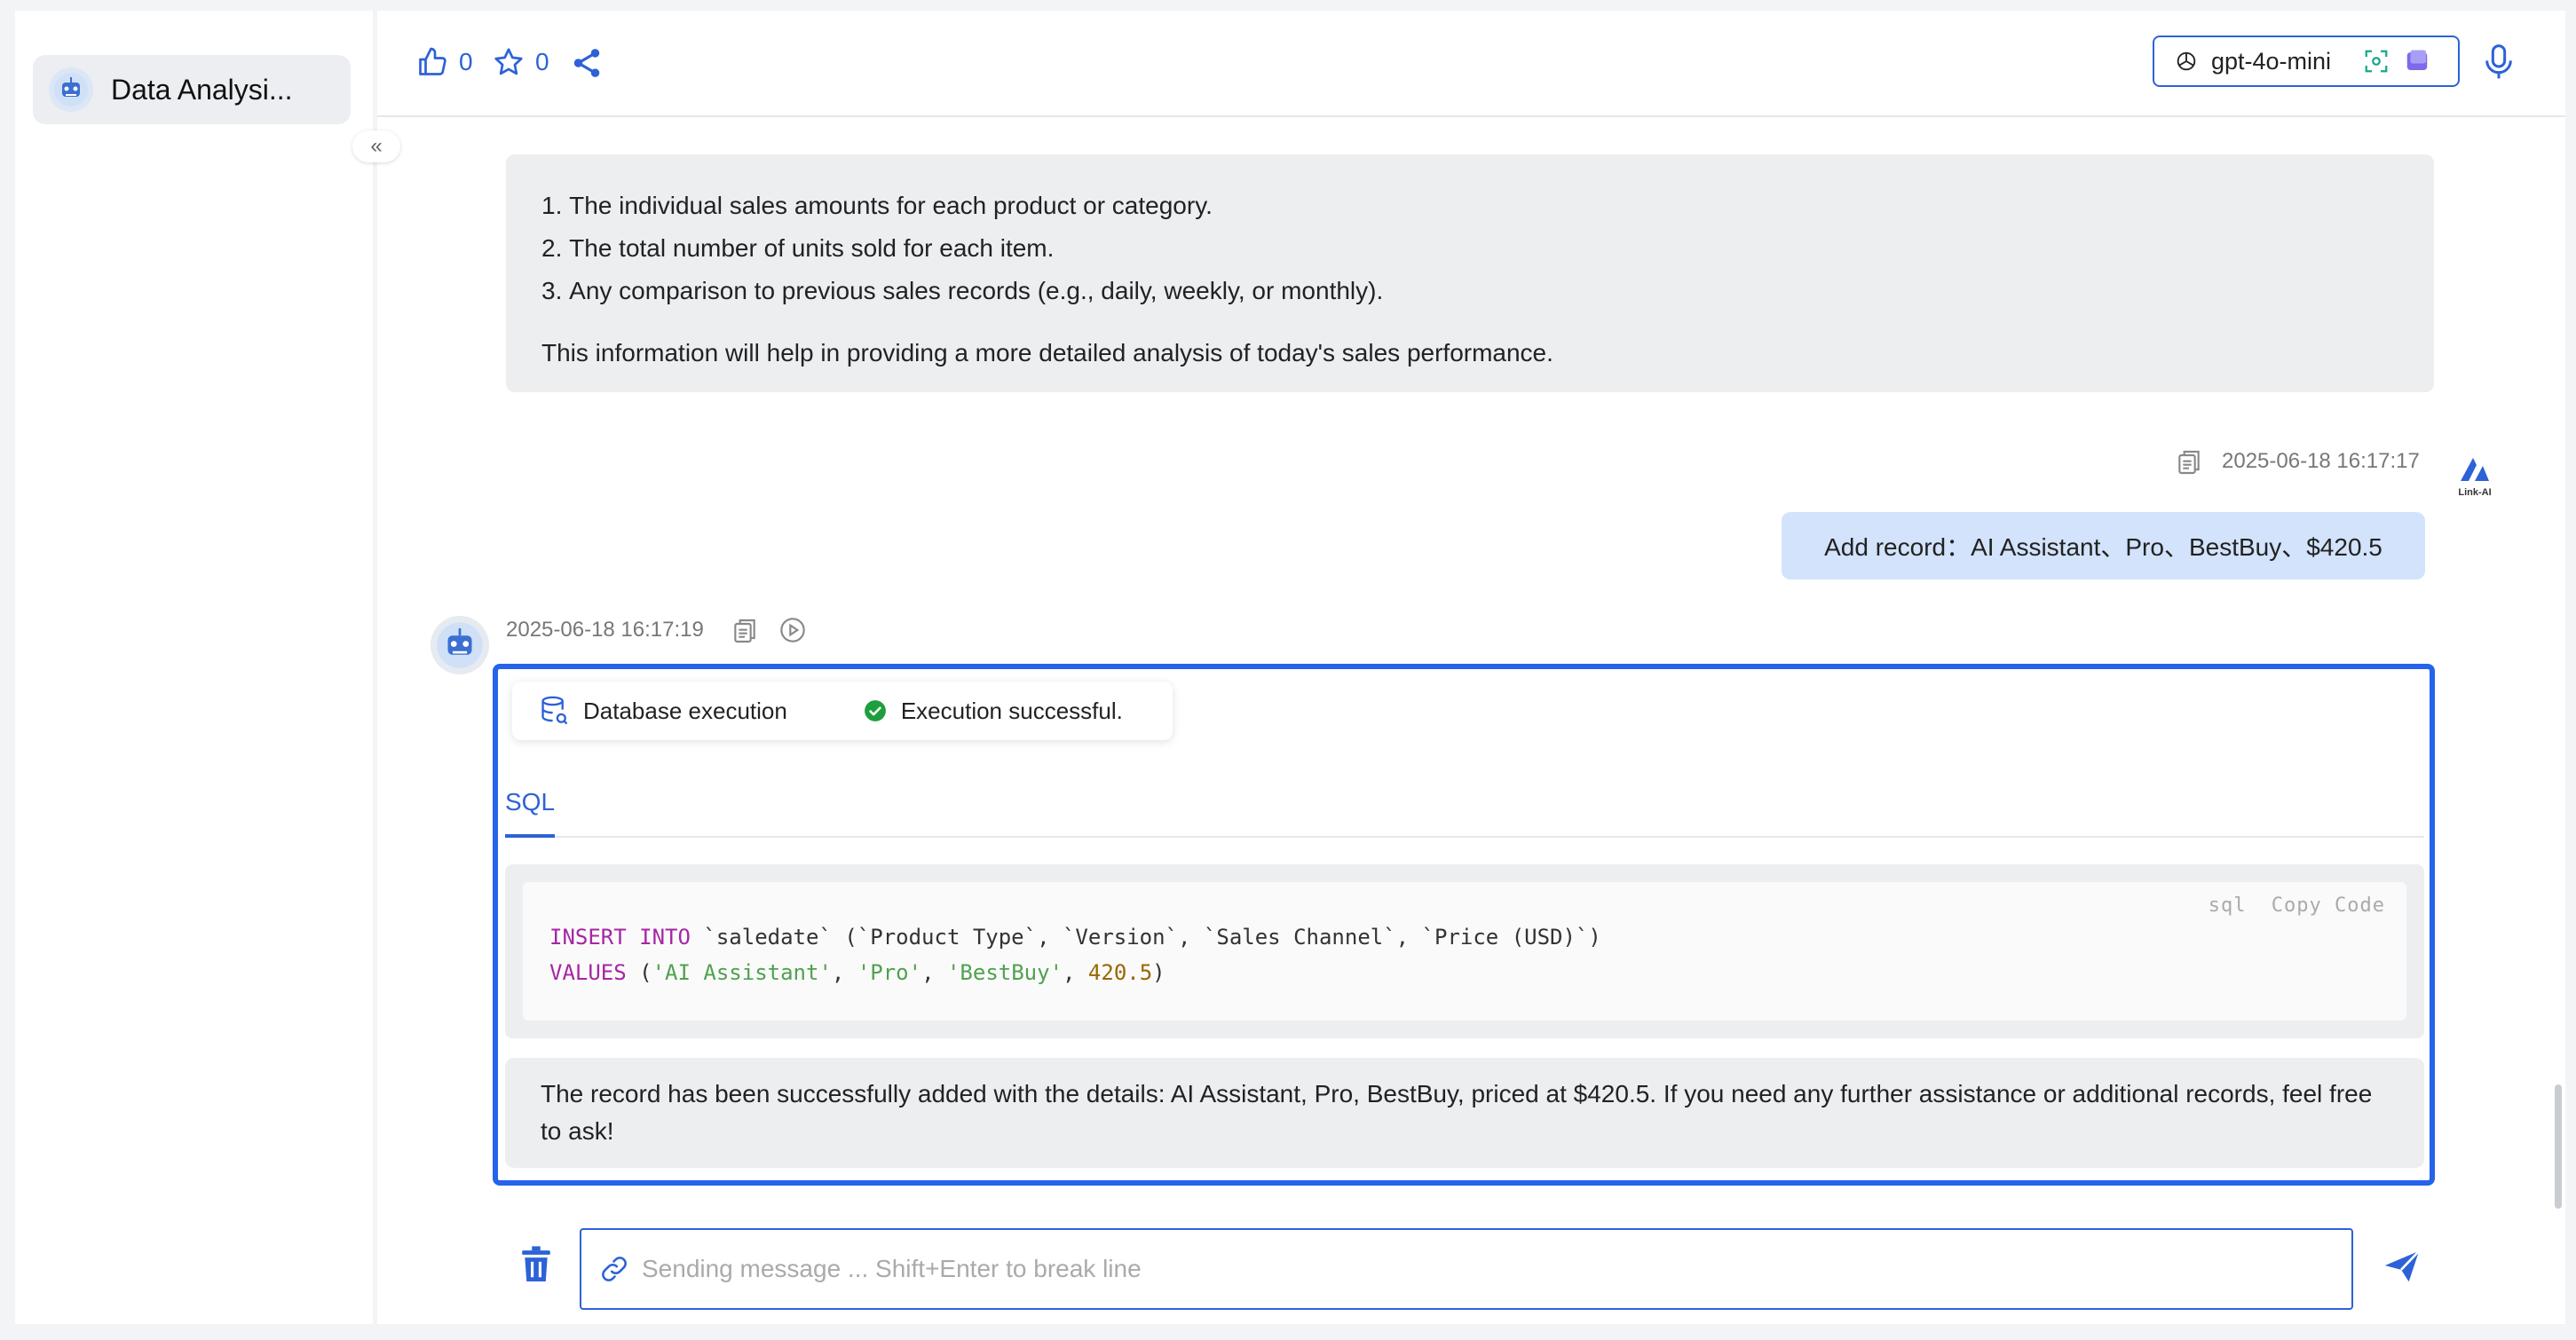 The width and height of the screenshot is (2576, 1340). Describe the element at coordinates (2558, 1146) in the screenshot. I see `scrollbar-thumb` at that location.